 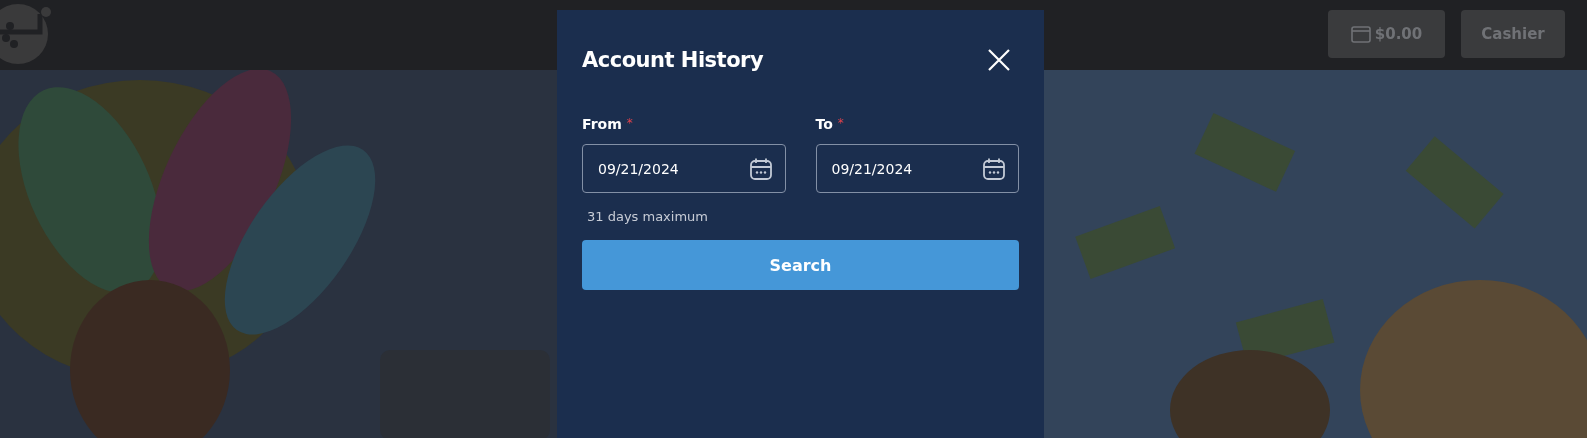 I want to click on wallet-icon, so click(x=1360, y=34).